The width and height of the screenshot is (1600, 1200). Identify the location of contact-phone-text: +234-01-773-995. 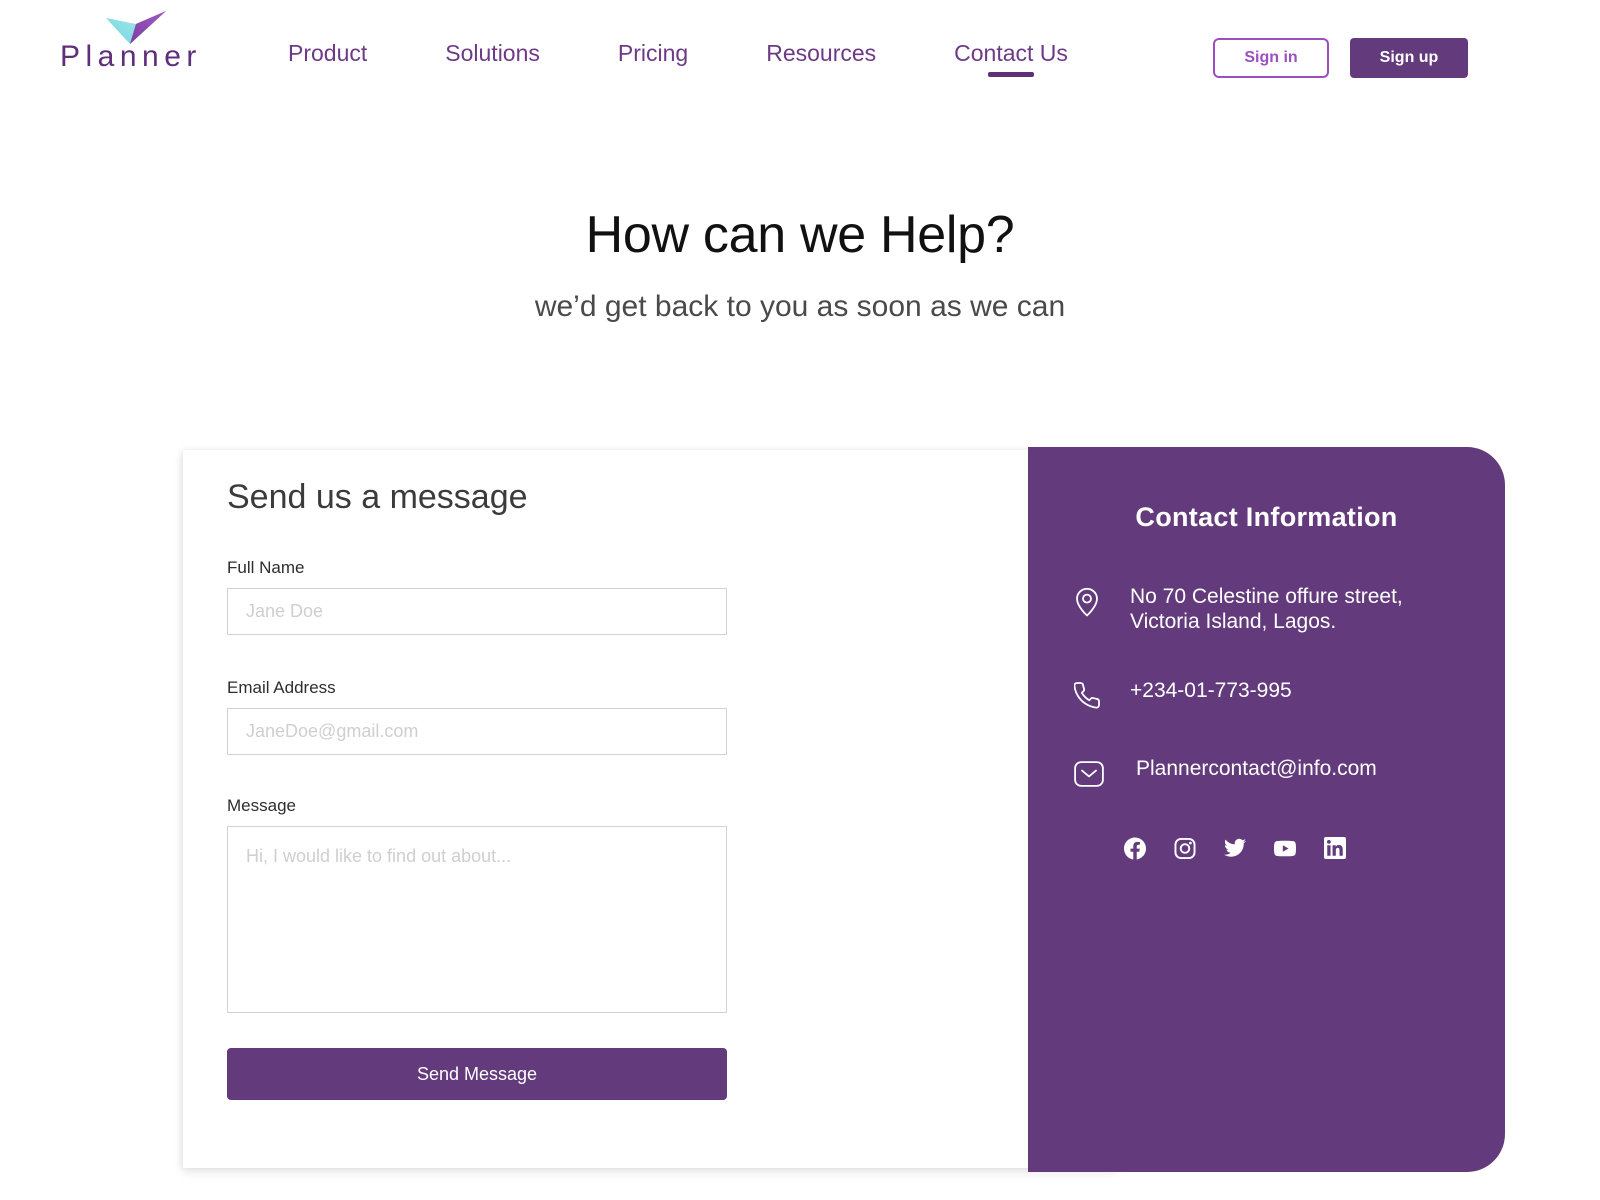
(1211, 690).